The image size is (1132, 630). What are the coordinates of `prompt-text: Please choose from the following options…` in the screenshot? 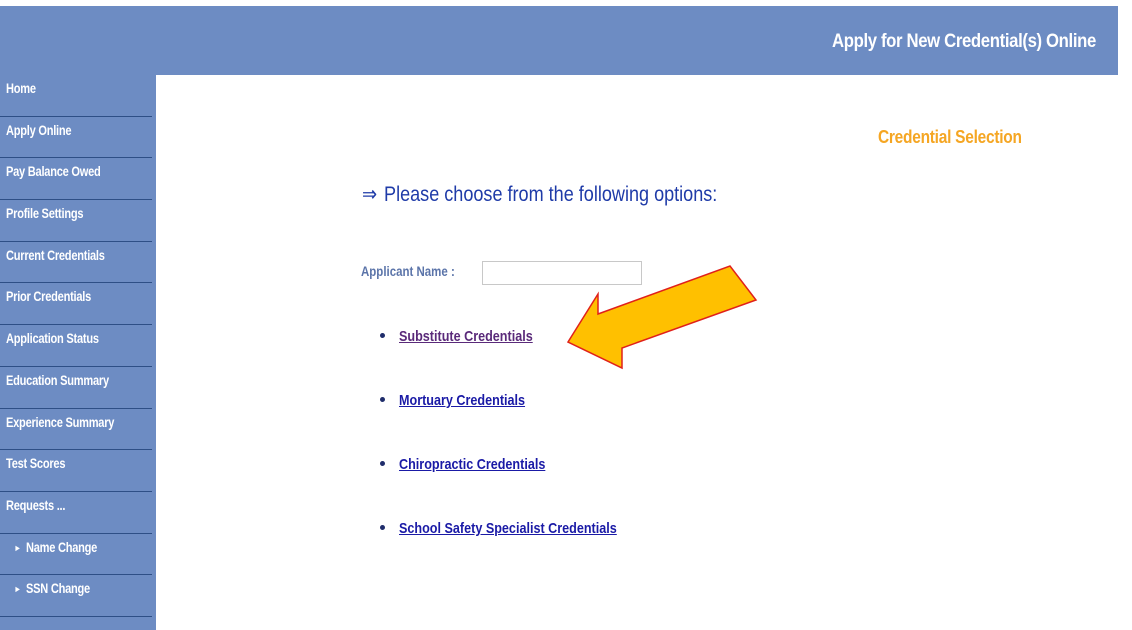 It's located at (551, 194).